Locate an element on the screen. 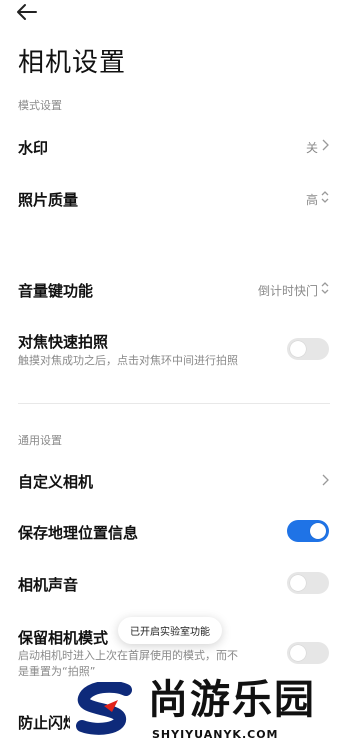 The height and width of the screenshot is (746, 354). keep-mode-label: 保留相机模式 is located at coordinates (63, 638).